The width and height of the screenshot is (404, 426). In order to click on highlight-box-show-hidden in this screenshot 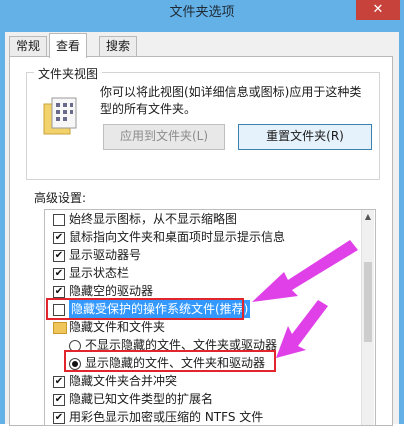, I will do `click(170, 361)`.